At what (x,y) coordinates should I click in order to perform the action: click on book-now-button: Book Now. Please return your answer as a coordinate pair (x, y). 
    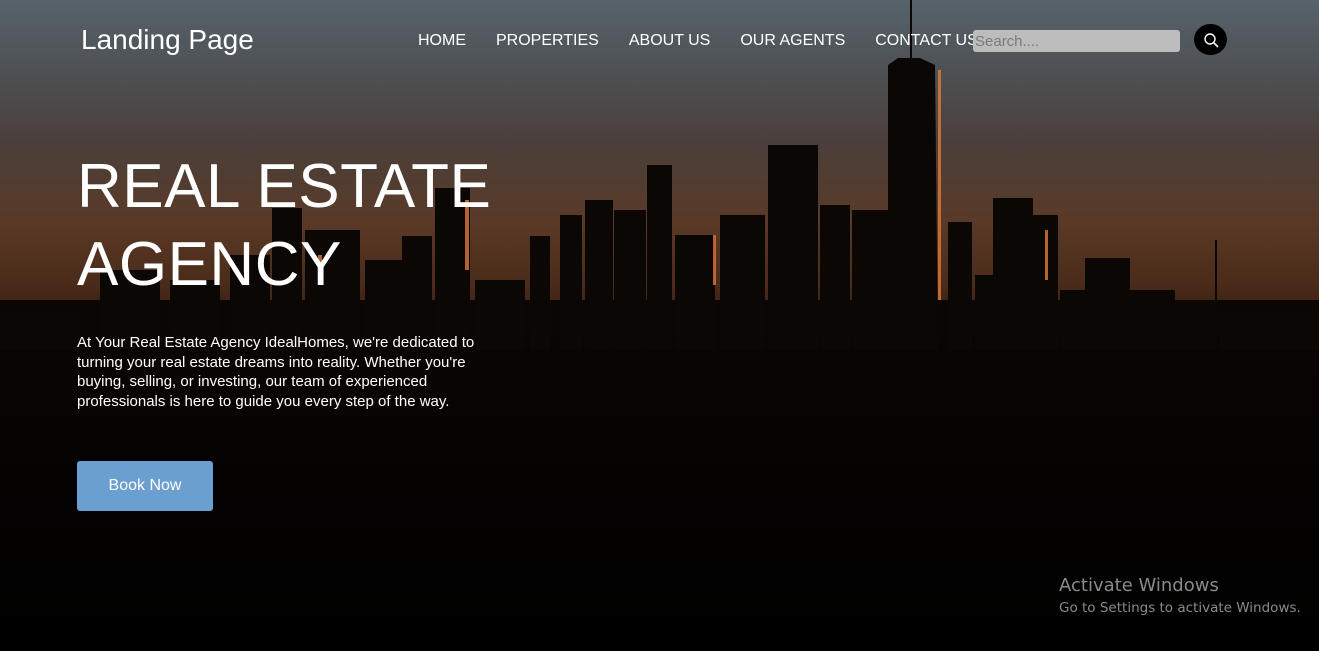
    Looking at the image, I should click on (145, 486).